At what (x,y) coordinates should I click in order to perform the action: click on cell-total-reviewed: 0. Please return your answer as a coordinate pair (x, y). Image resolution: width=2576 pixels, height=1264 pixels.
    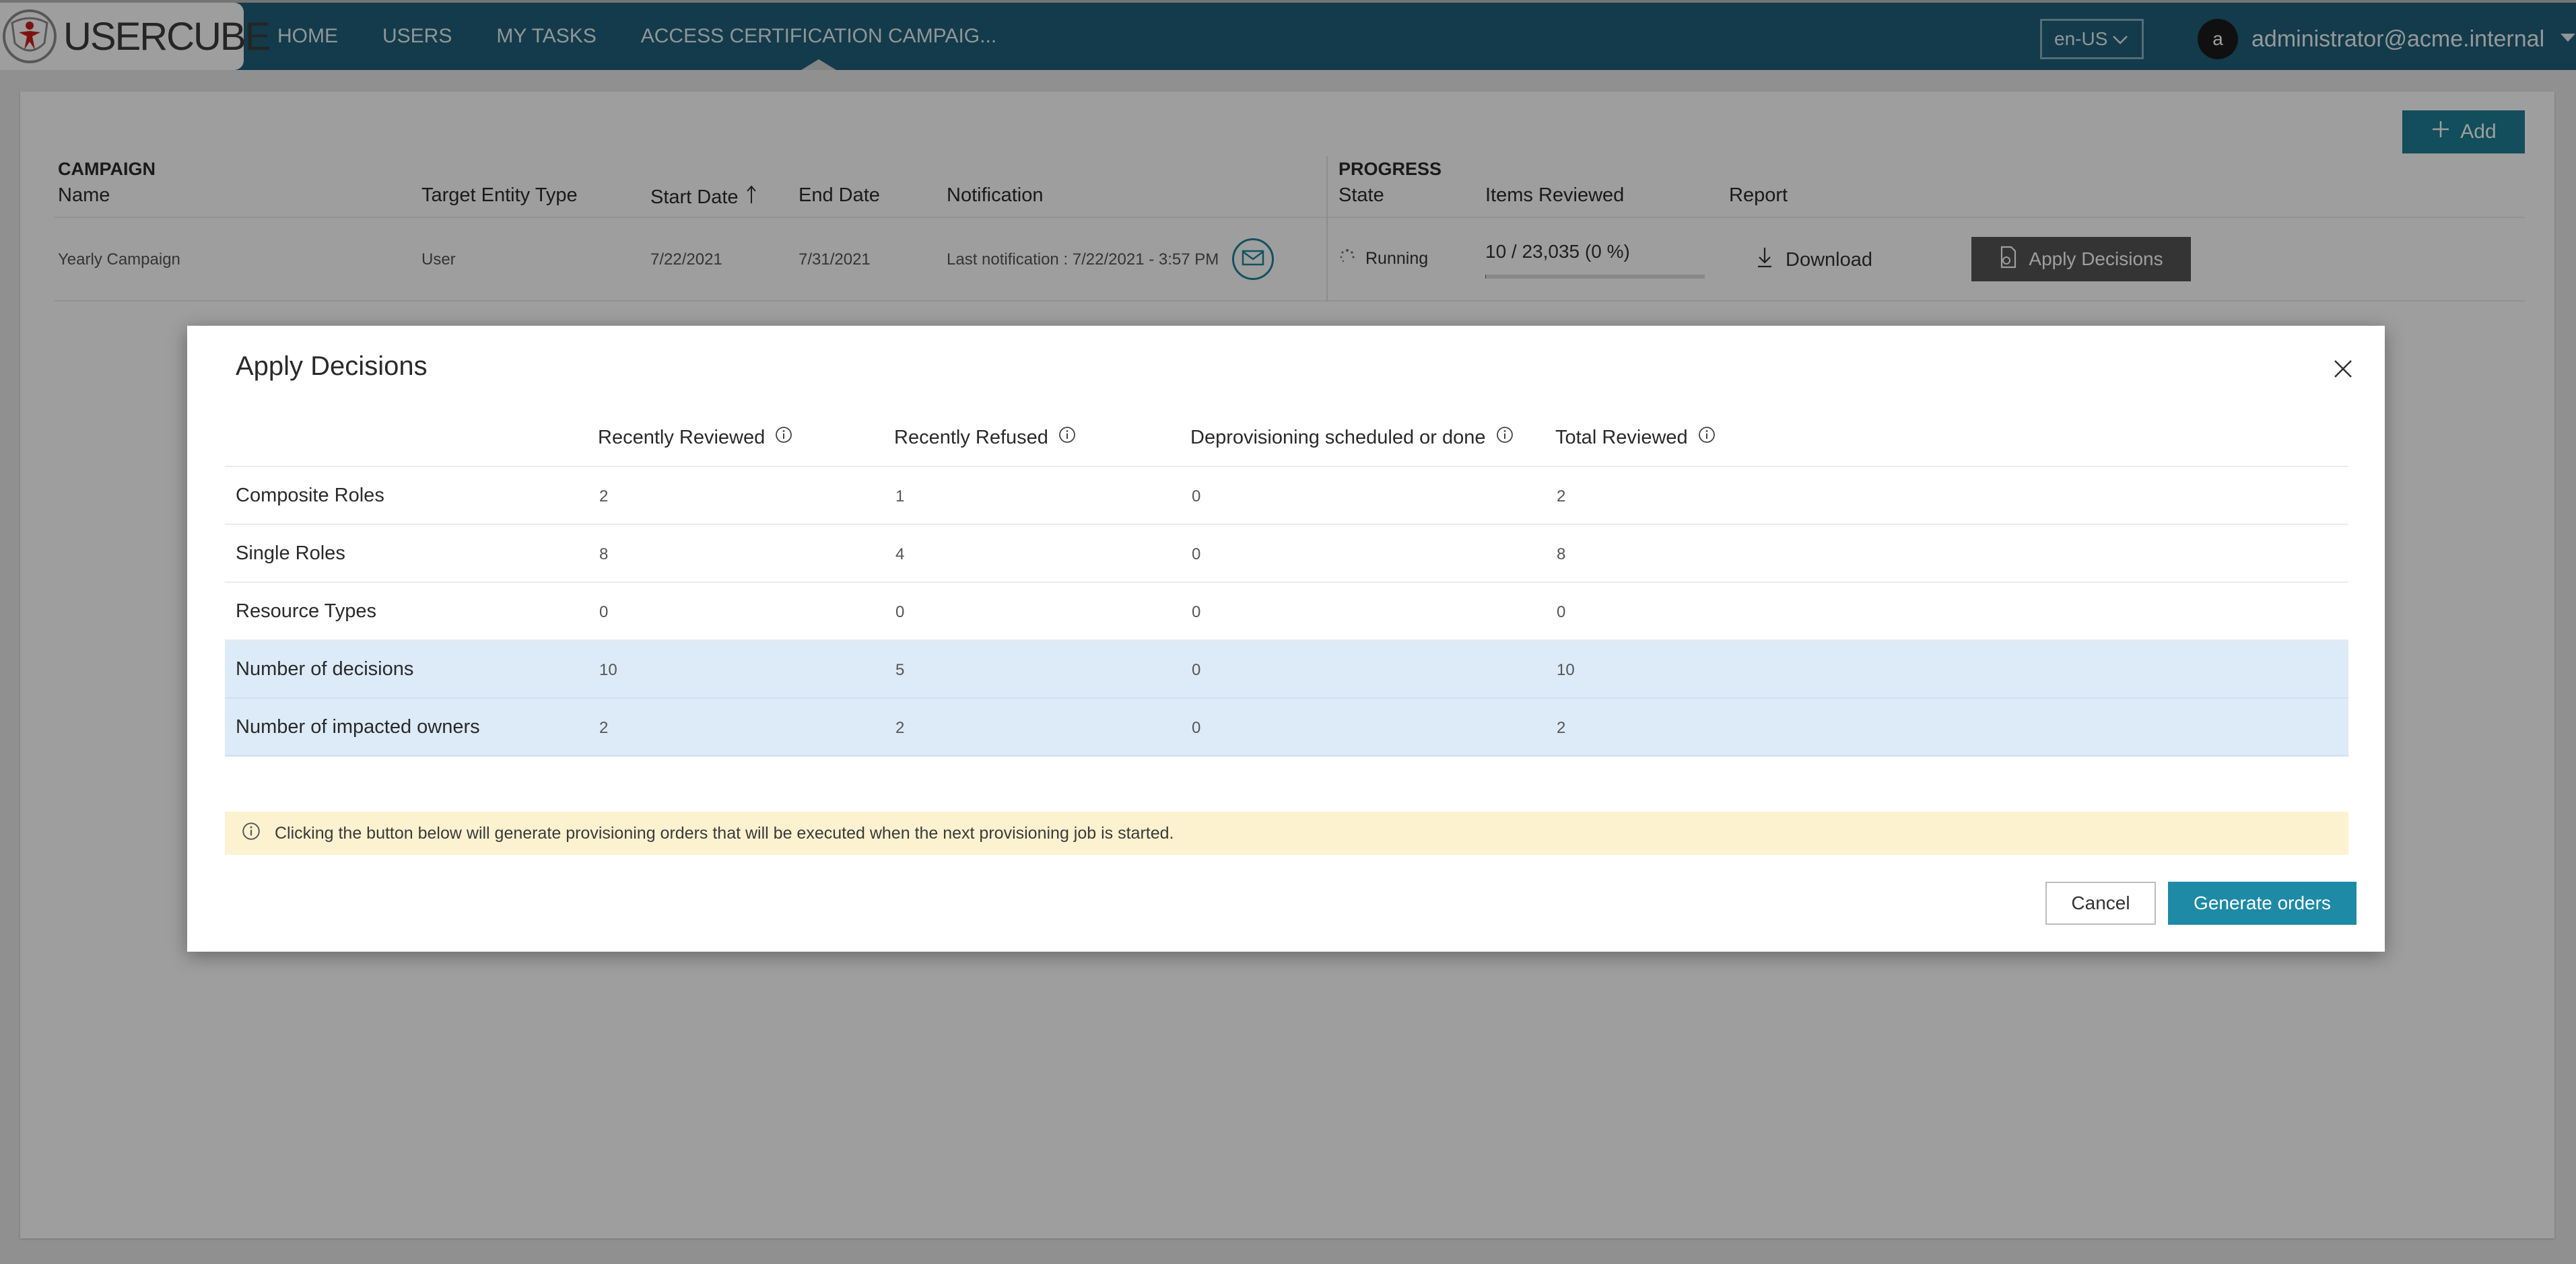
    Looking at the image, I should click on (1561, 612).